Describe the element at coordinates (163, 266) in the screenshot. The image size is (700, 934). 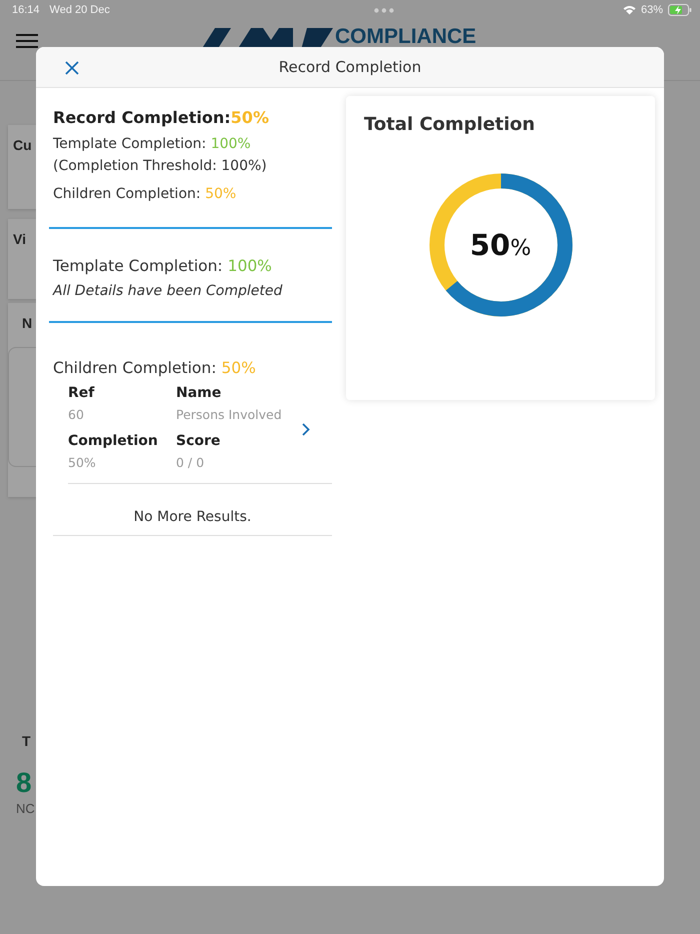
I see `section-heading: Template Completion: 100%` at that location.